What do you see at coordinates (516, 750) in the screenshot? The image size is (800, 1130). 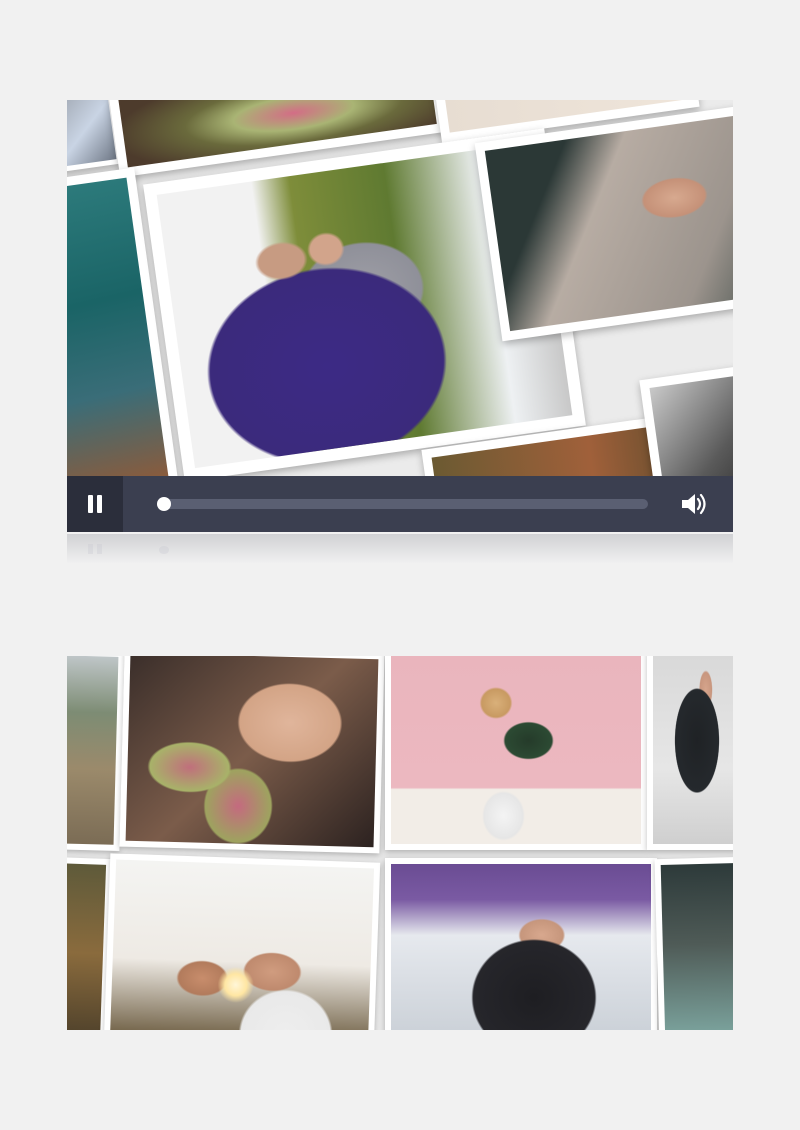 I see `woman-with-dalmatian-photo` at bounding box center [516, 750].